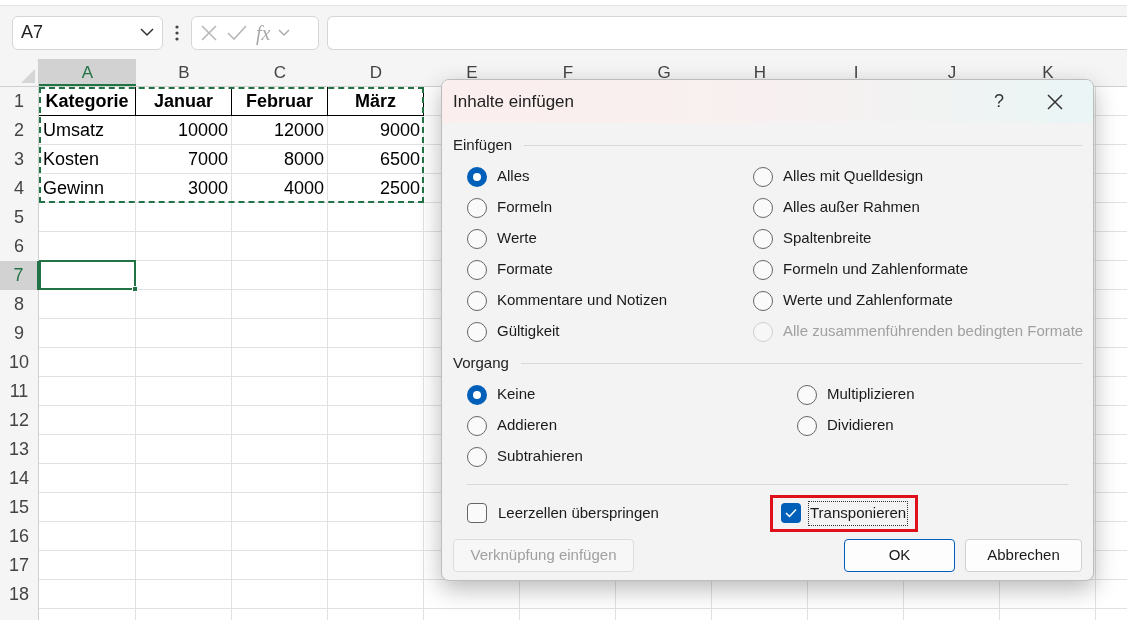 Image resolution: width=1127 pixels, height=620 pixels. I want to click on table-cell-text: 8000, so click(303, 159).